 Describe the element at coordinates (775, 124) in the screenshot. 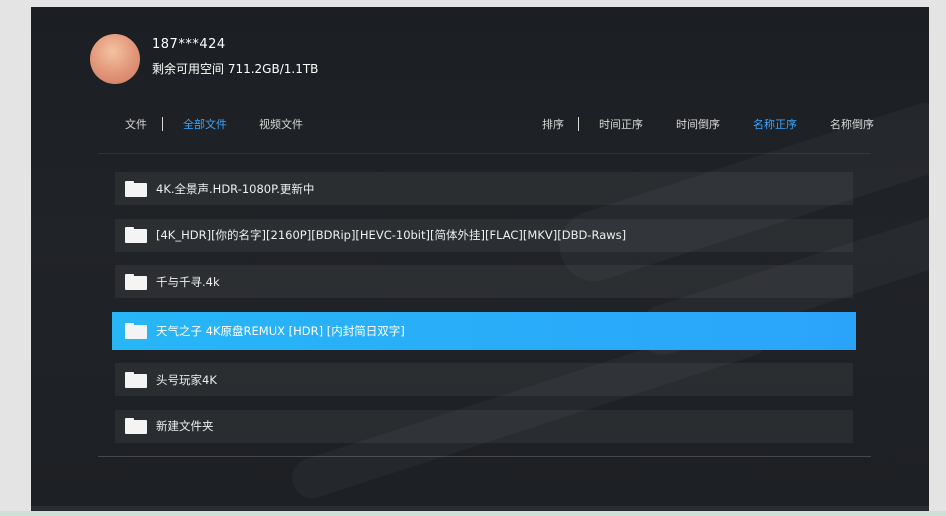

I see `sort-name-asc: 名称正序` at that location.